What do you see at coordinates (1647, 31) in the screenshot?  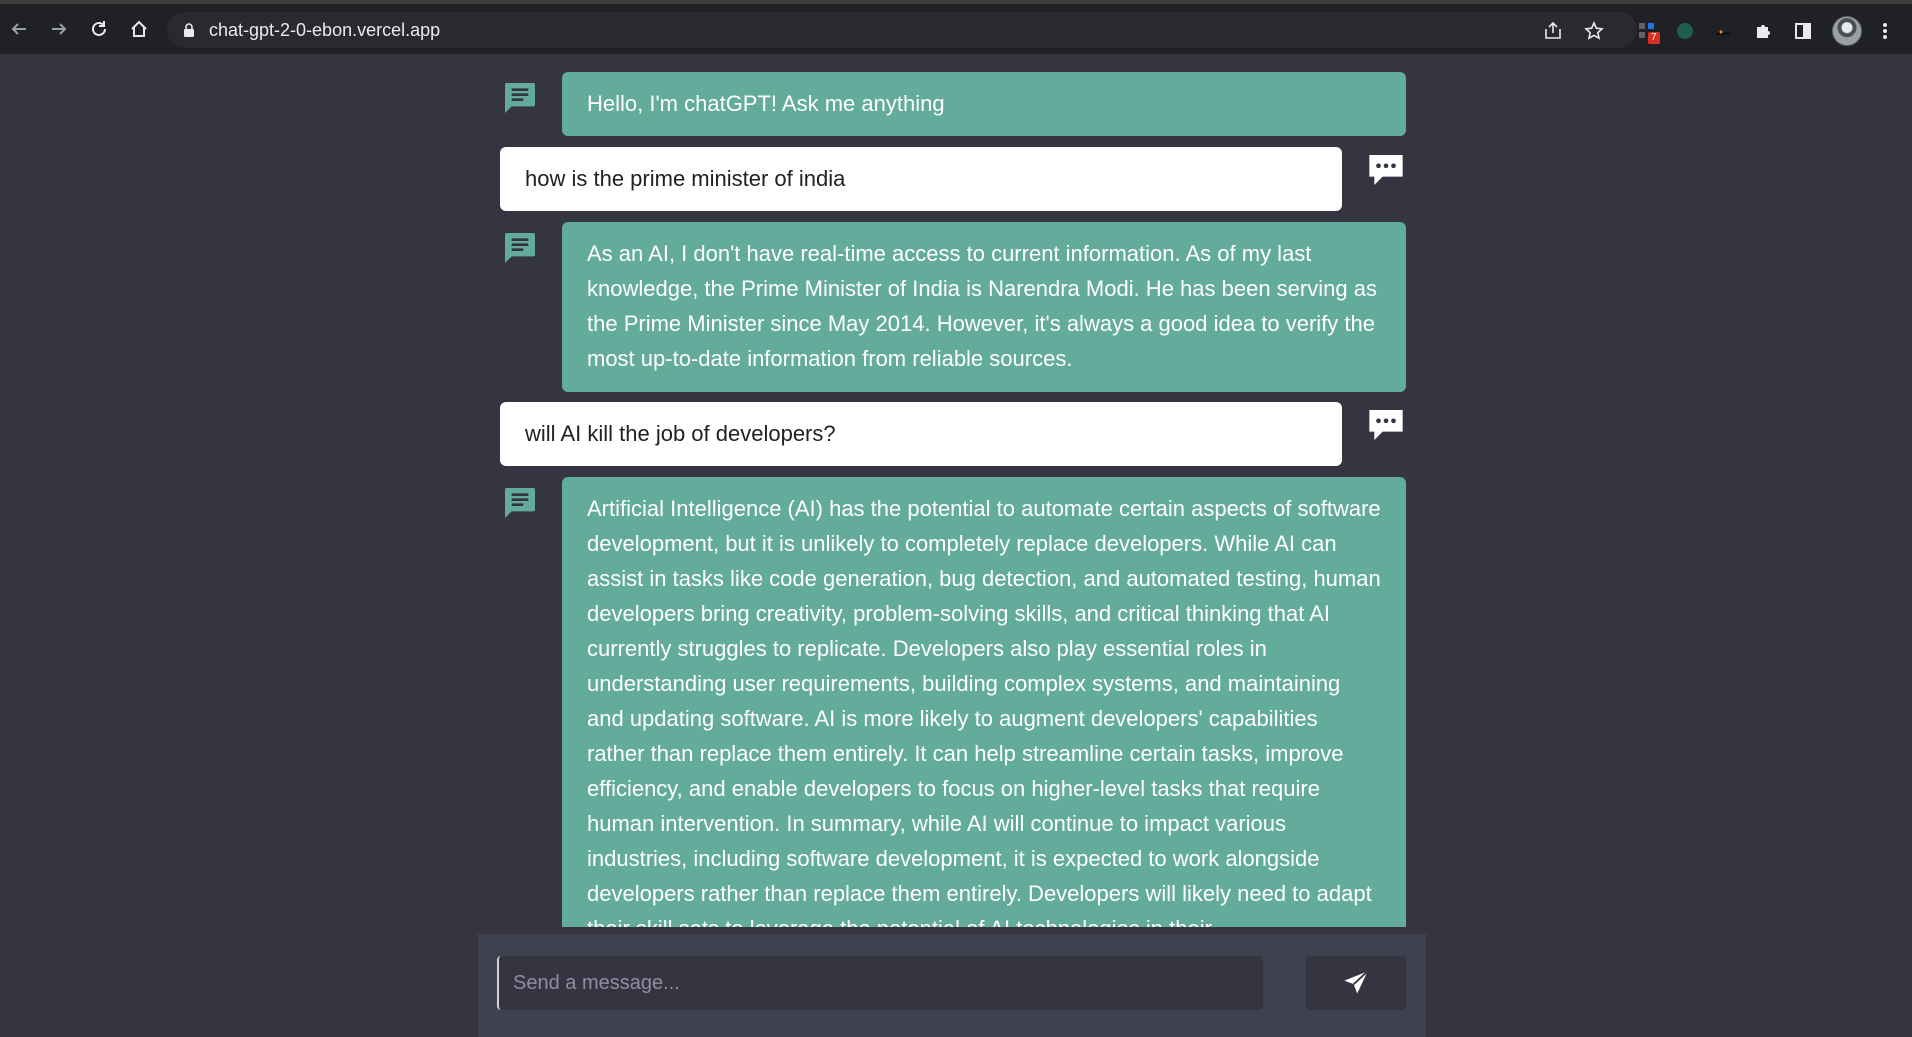 I see `extension-button-1: 7` at bounding box center [1647, 31].